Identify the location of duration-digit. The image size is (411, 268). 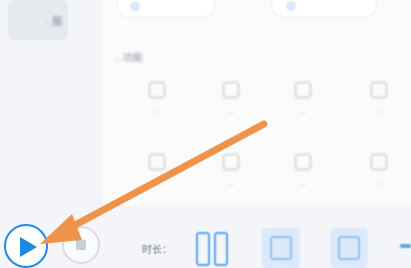
(213, 248).